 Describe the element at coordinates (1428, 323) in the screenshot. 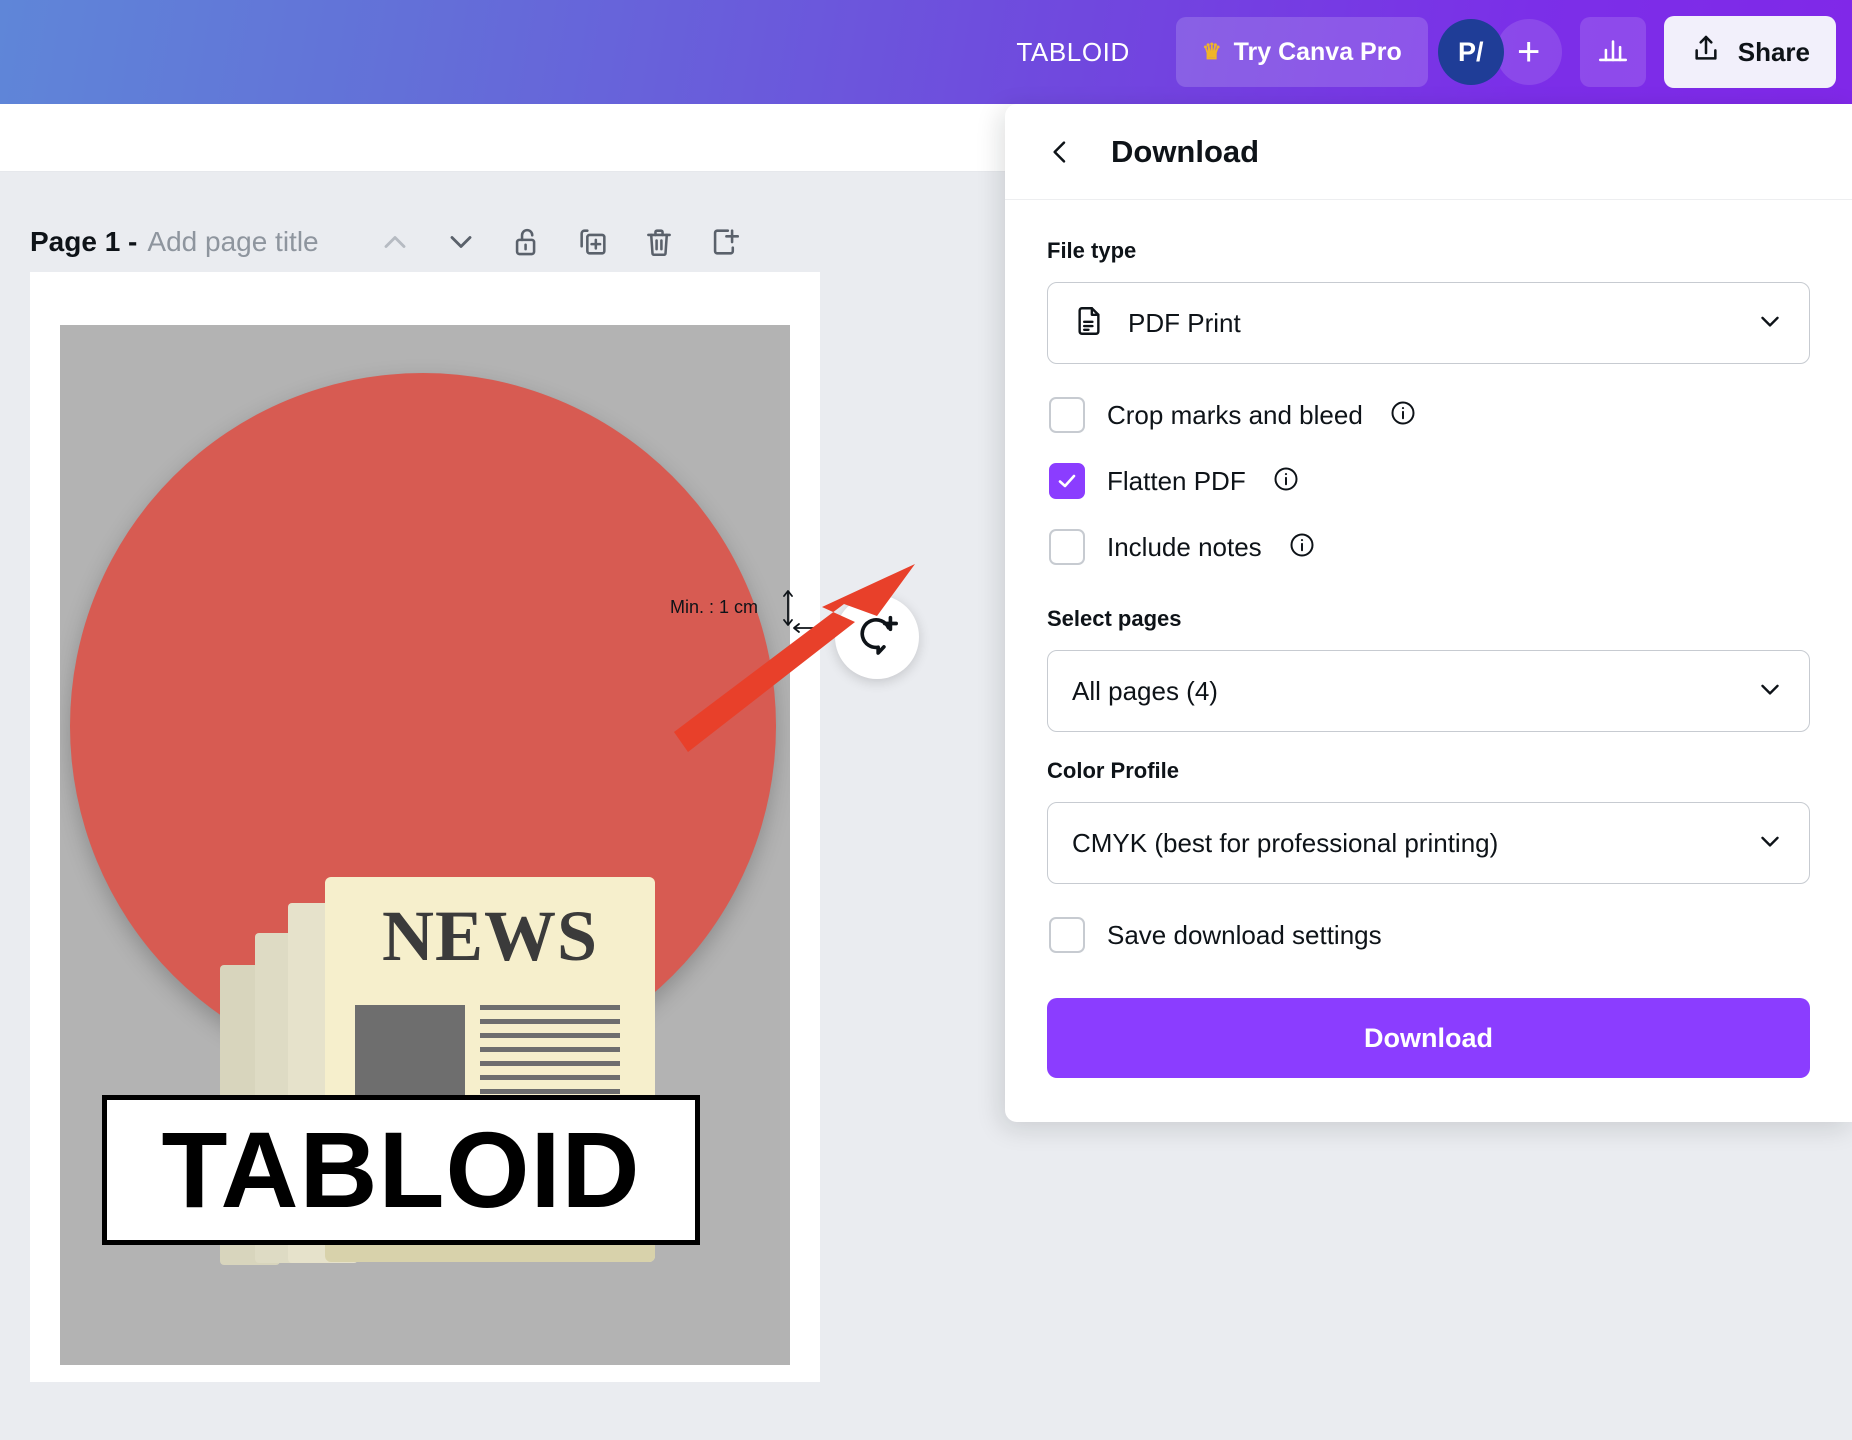

I see `file-type-select: PDF Print` at that location.